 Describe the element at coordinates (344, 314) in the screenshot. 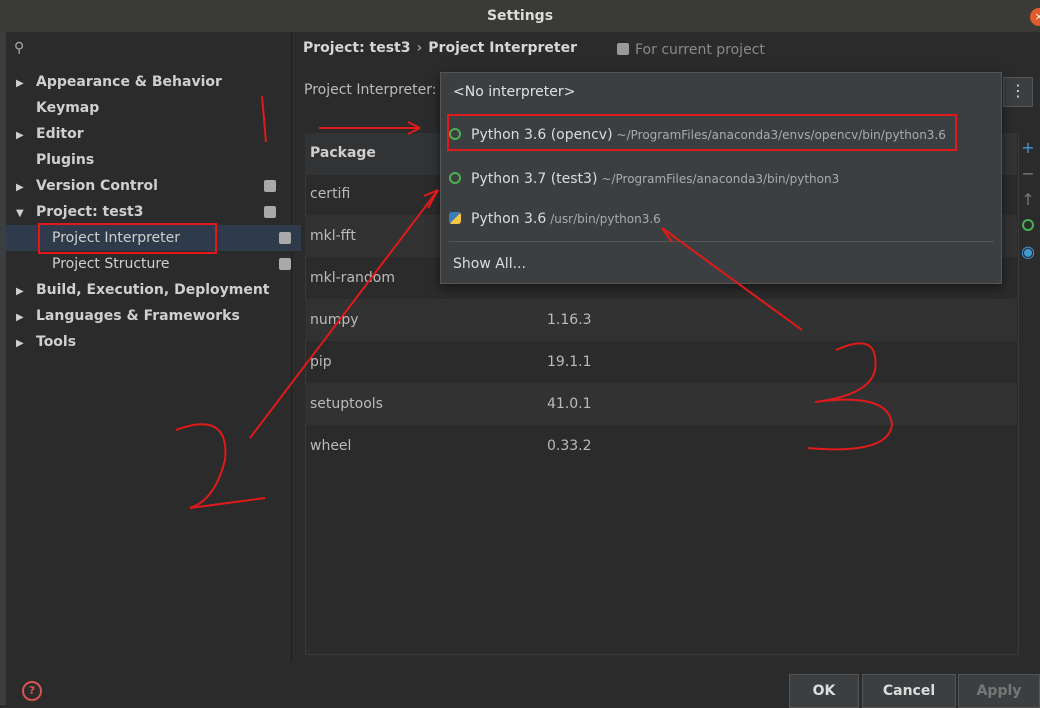

I see `arrow-2-line` at that location.